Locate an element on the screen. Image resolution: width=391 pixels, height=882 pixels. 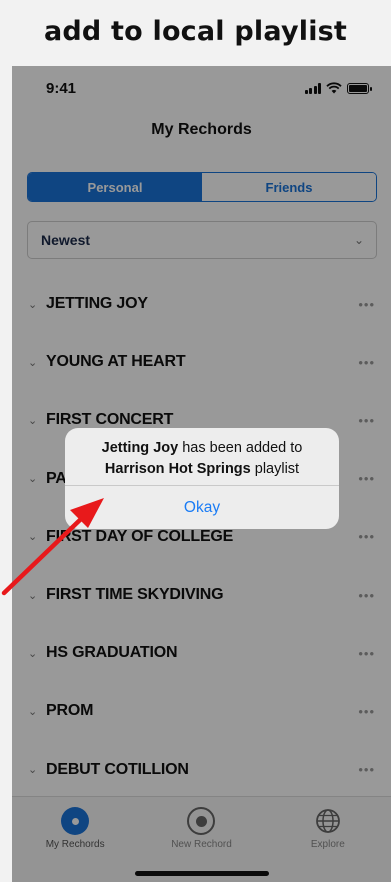
alert-line-1: Jetting Joy has been added to is located at coordinates (202, 448).